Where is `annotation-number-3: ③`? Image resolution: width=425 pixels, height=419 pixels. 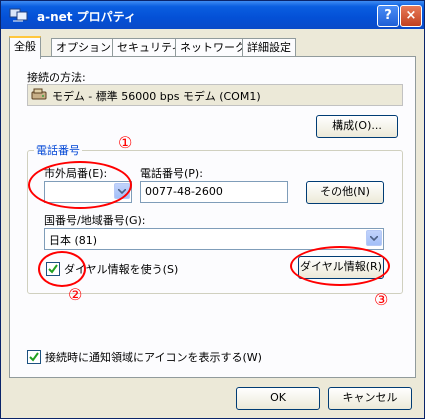
annotation-number-3: ③ is located at coordinates (381, 299).